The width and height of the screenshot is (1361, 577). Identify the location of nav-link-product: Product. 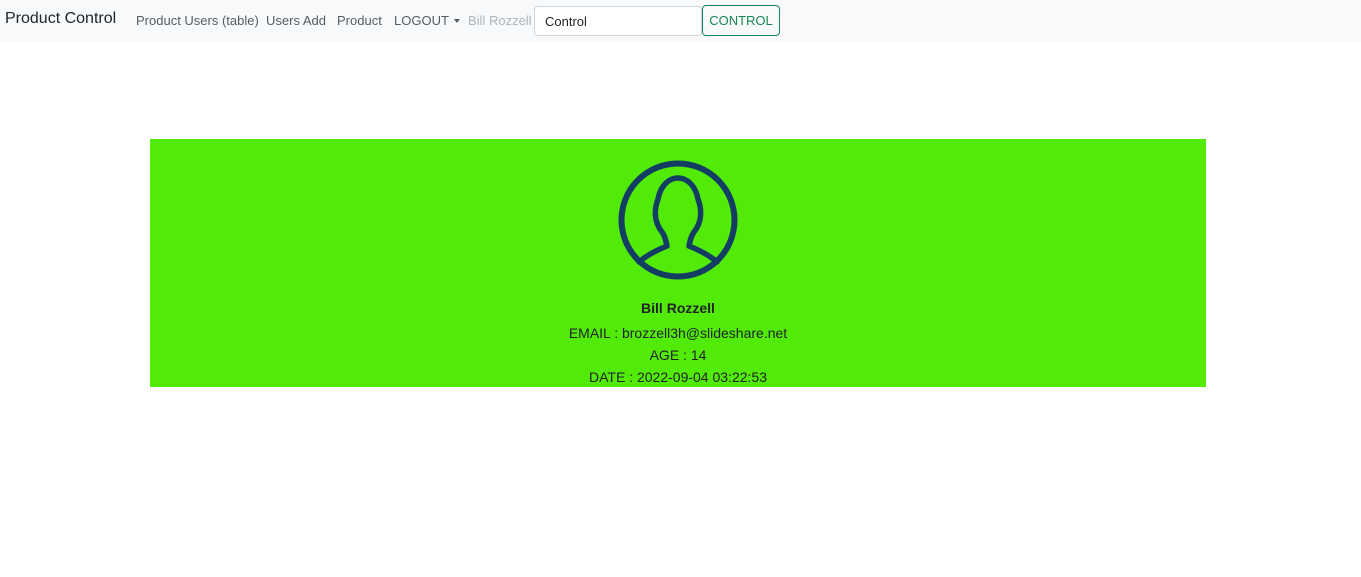
(359, 20).